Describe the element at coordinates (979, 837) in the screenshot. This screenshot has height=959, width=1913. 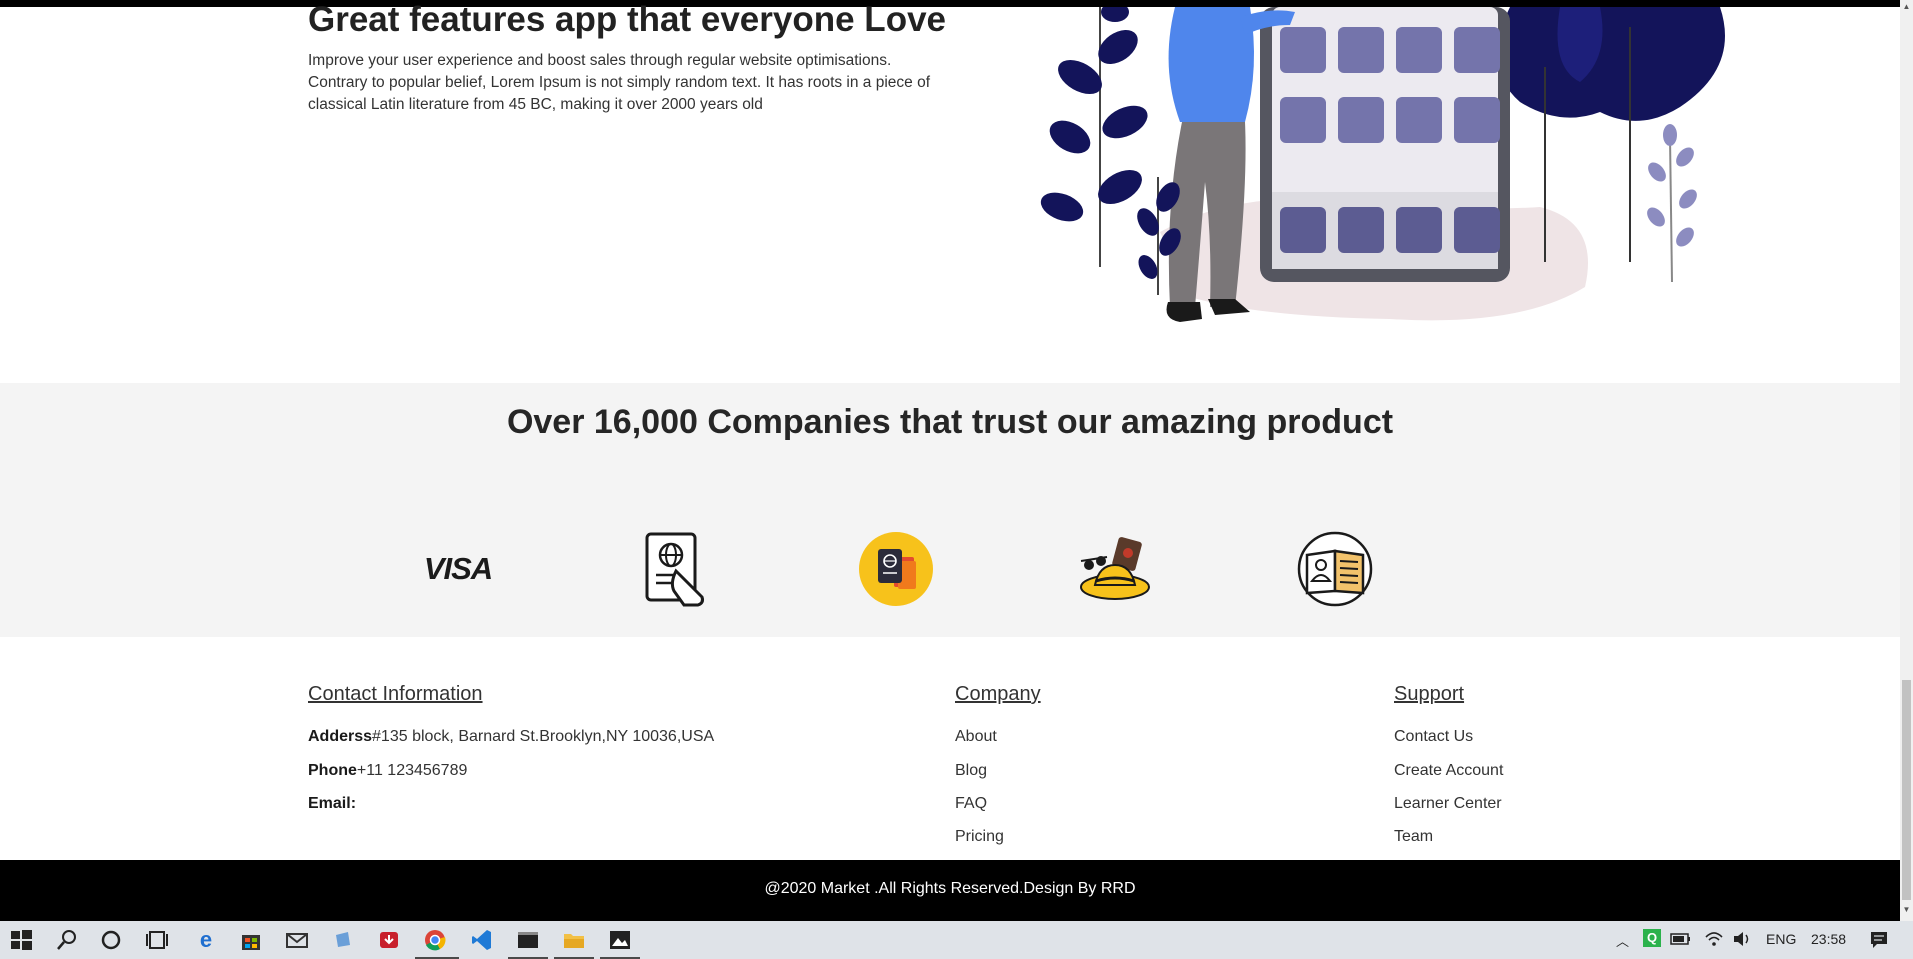
I see `footer-link-pricing: Pricing` at that location.